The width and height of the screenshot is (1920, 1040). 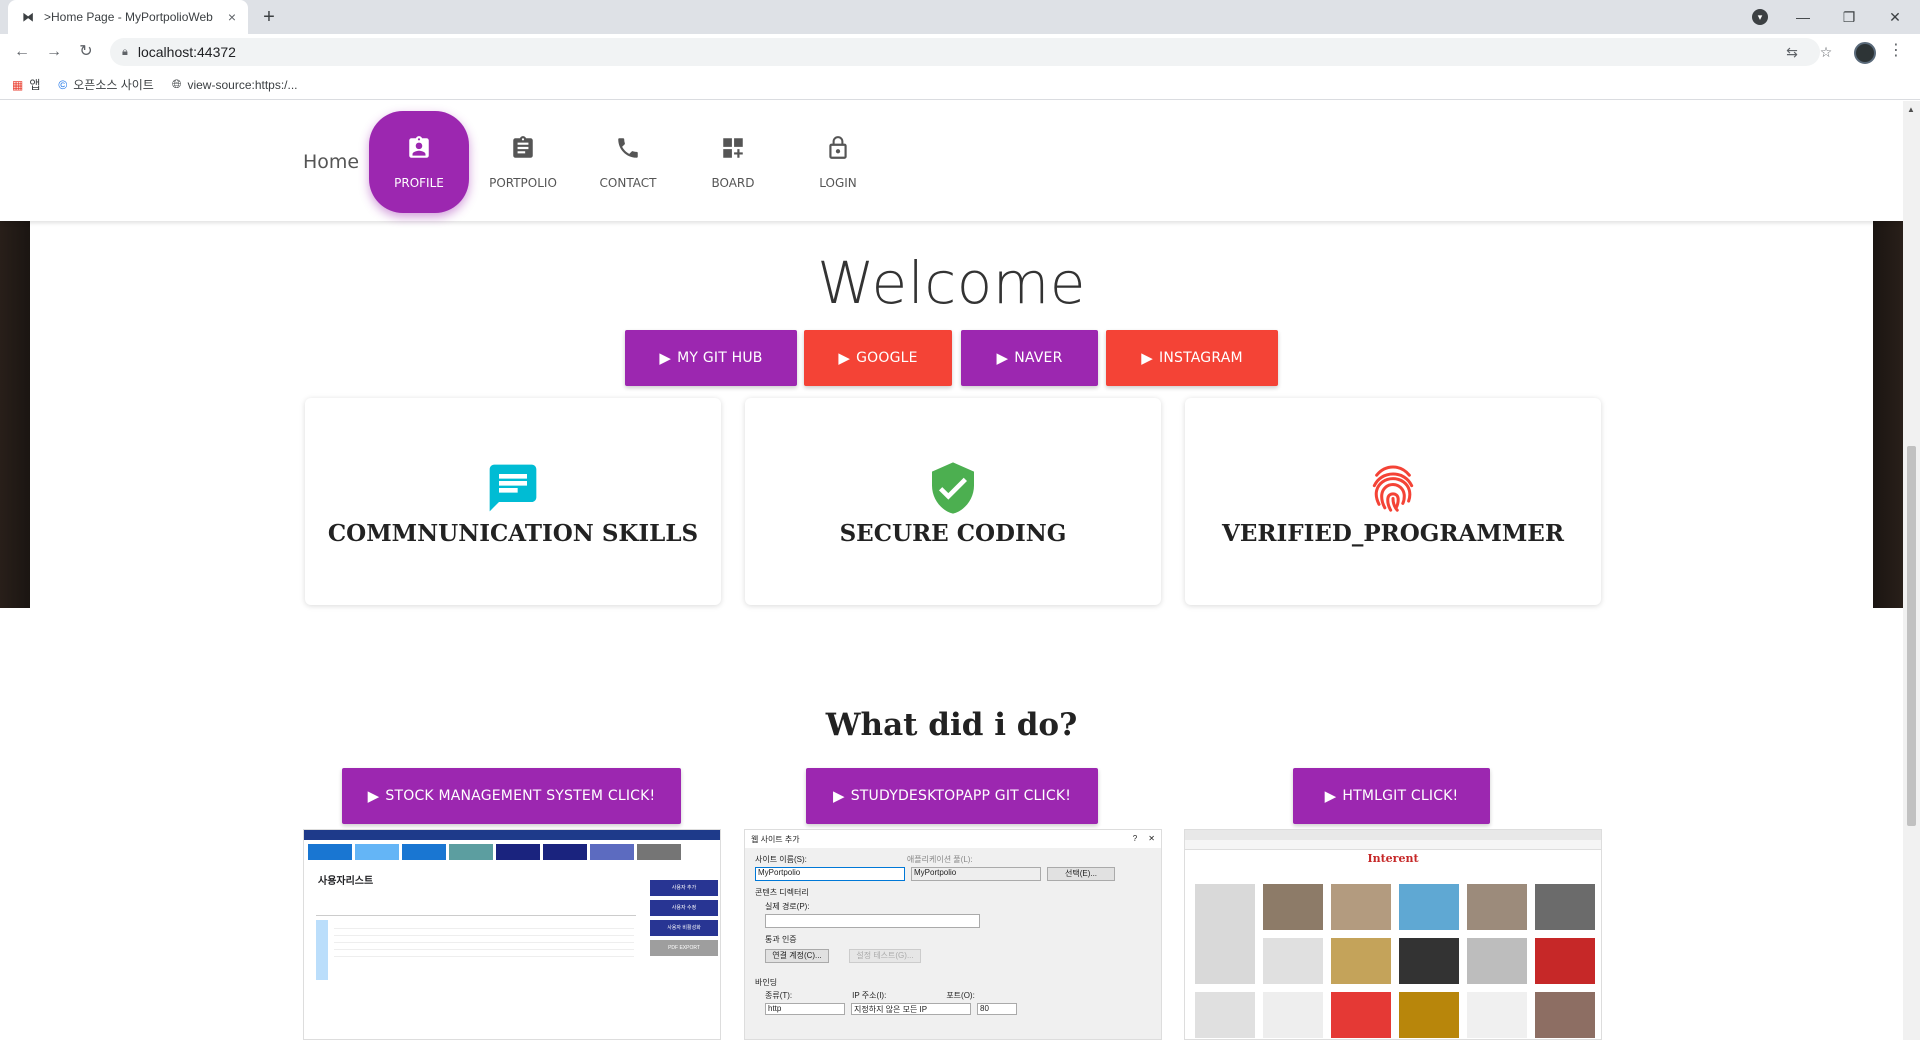 I want to click on lock-icon, so click(x=838, y=148).